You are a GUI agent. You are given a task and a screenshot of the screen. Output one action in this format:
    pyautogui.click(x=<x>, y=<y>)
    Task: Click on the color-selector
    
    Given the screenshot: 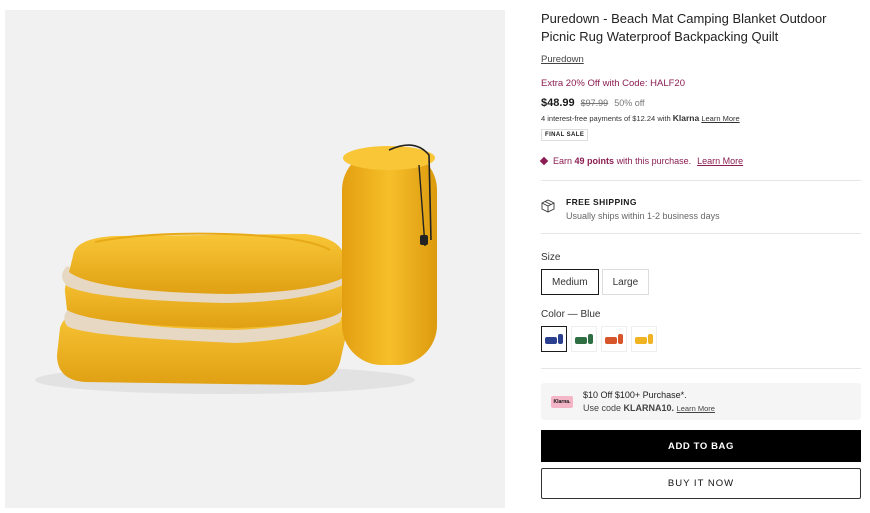 What is the action you would take?
    pyautogui.click(x=701, y=339)
    